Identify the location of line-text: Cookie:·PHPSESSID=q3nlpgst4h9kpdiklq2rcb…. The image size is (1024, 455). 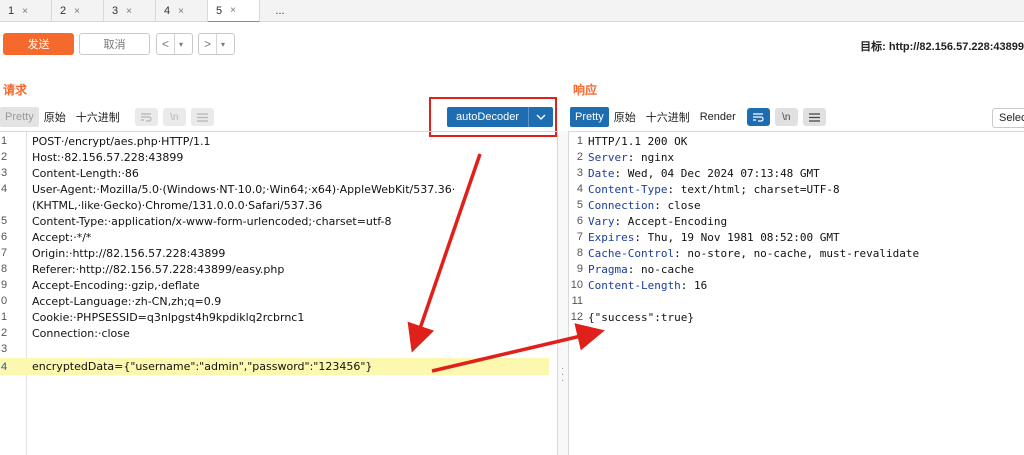
(168, 317).